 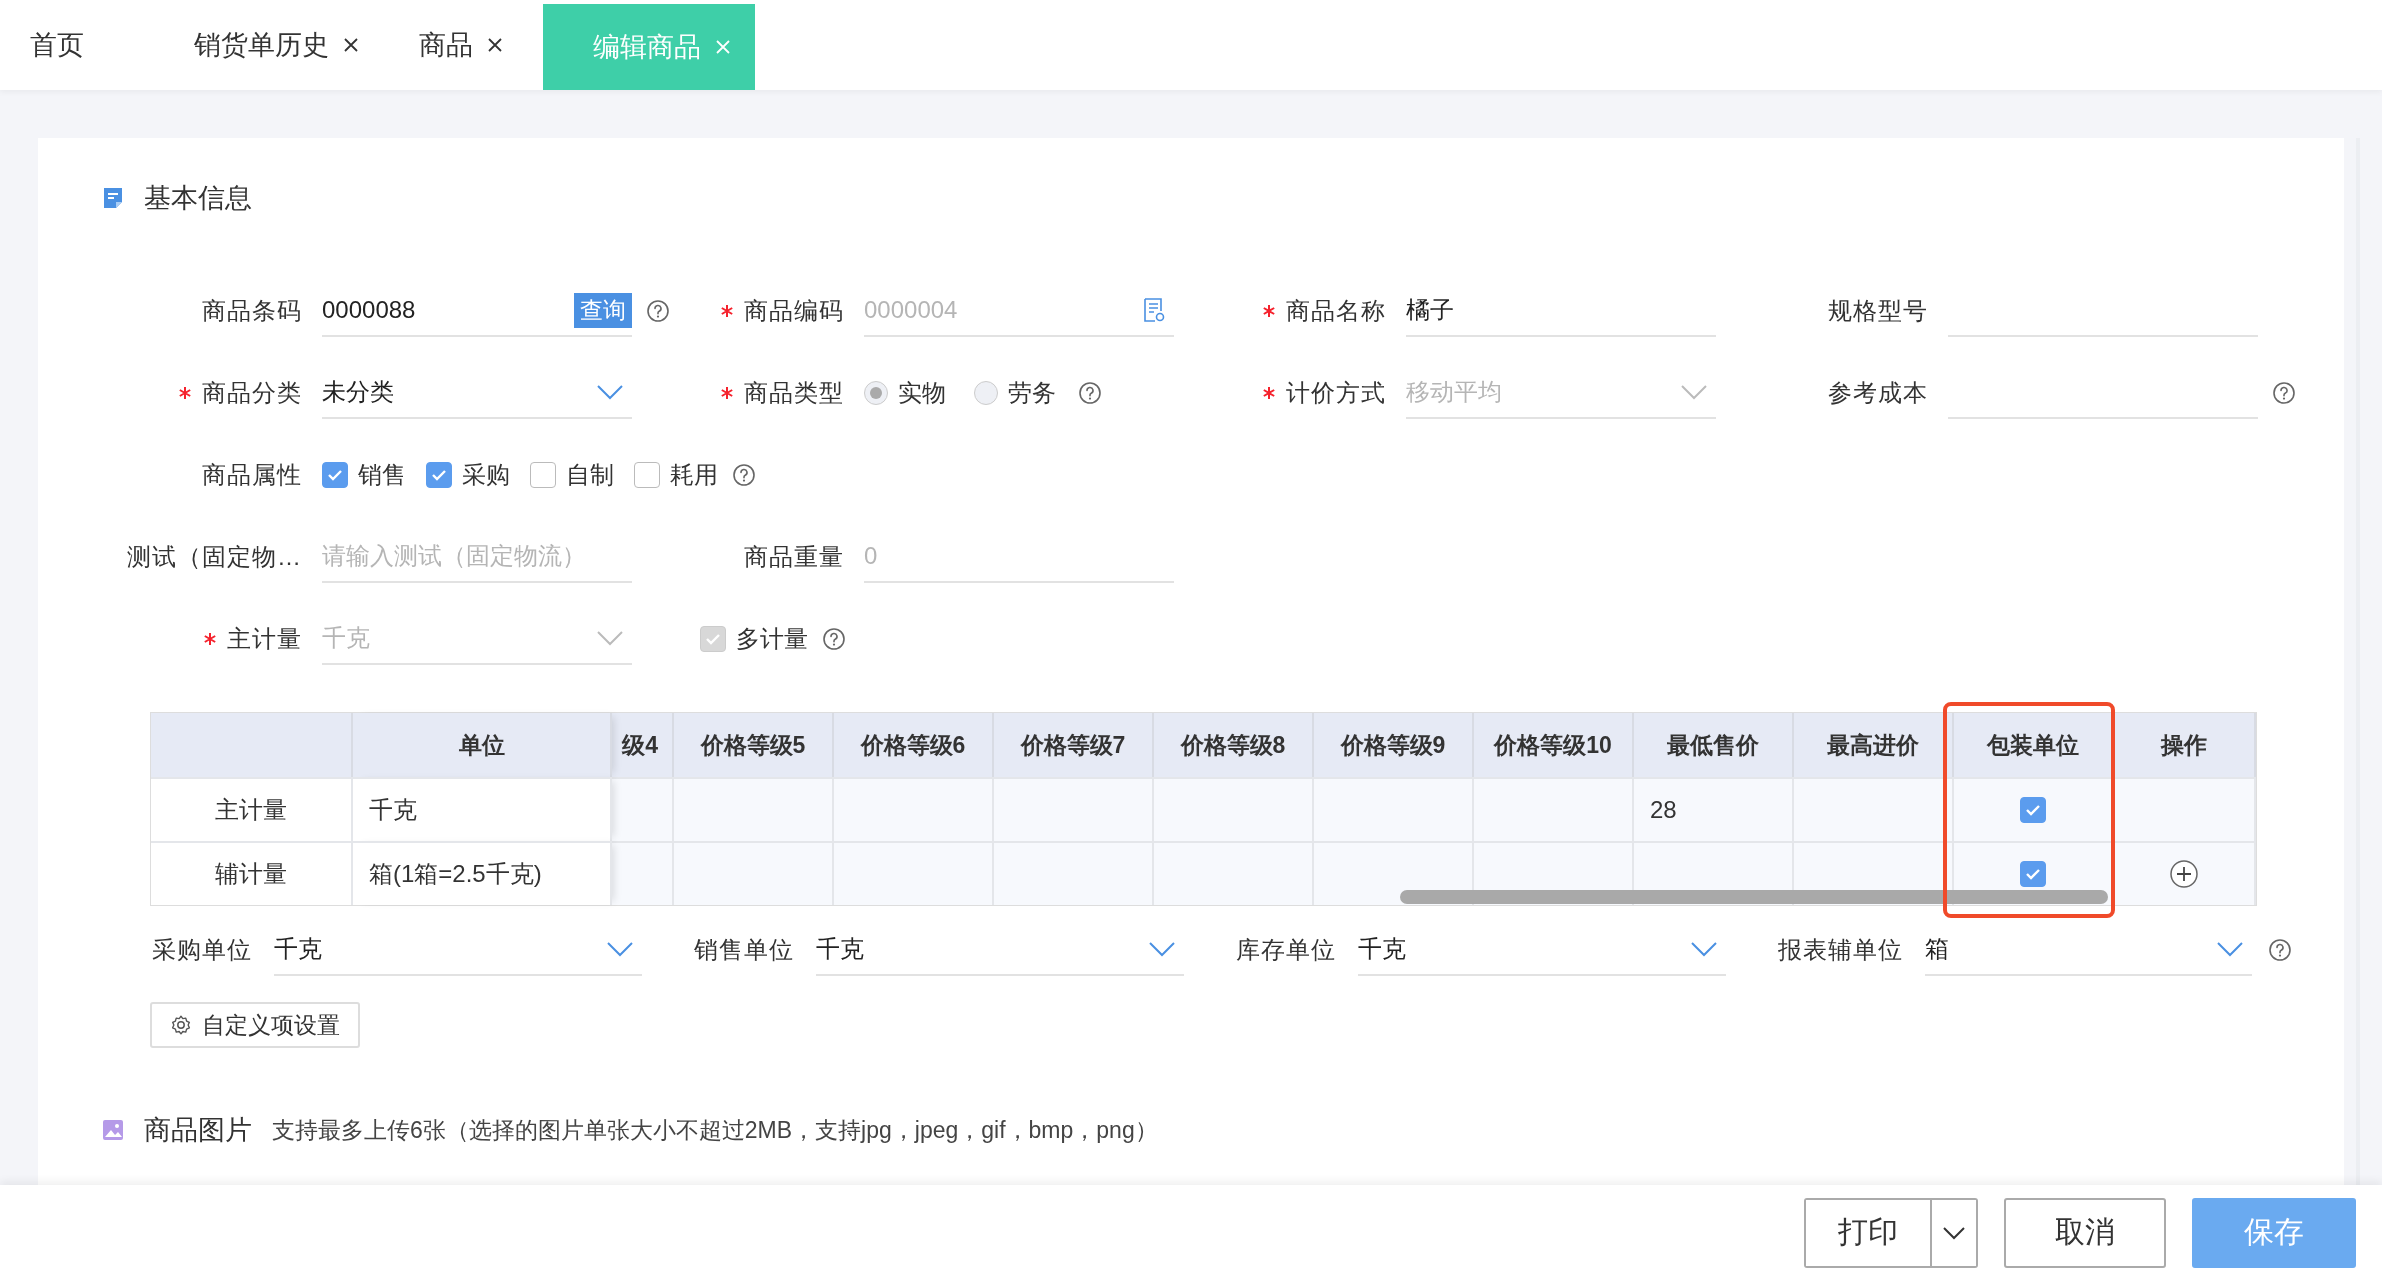 I want to click on gear-icon, so click(x=181, y=1025).